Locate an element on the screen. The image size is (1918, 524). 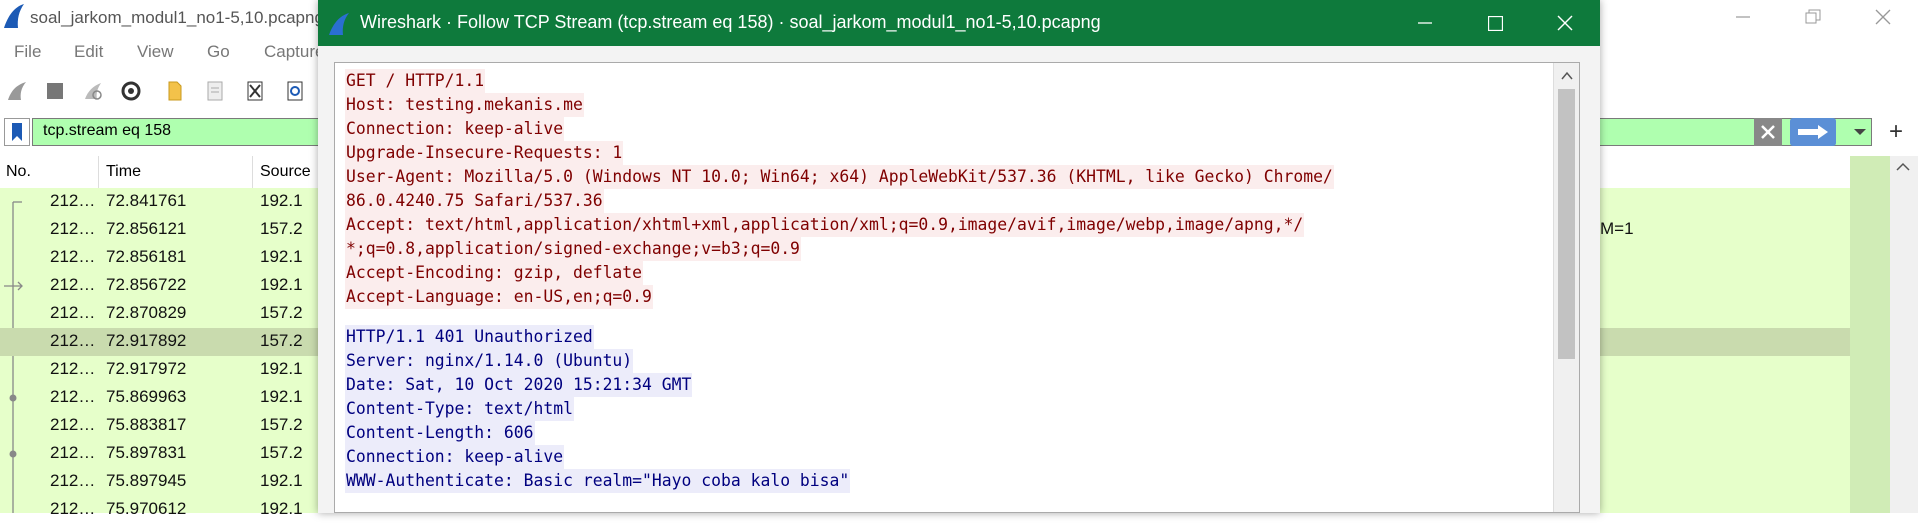
dialog-minimize-button is located at coordinates (1425, 23).